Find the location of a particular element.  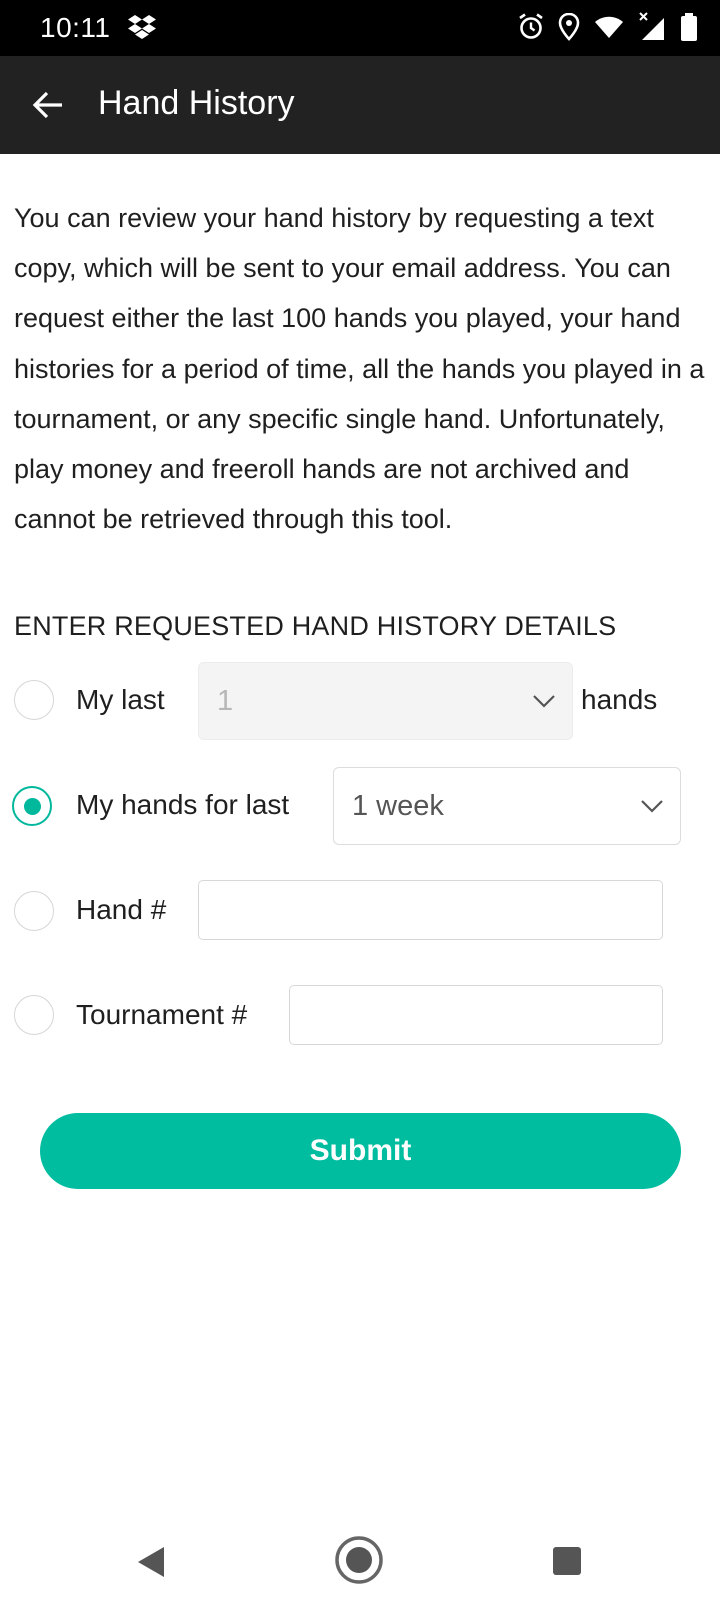

radio-period is located at coordinates (32, 806).